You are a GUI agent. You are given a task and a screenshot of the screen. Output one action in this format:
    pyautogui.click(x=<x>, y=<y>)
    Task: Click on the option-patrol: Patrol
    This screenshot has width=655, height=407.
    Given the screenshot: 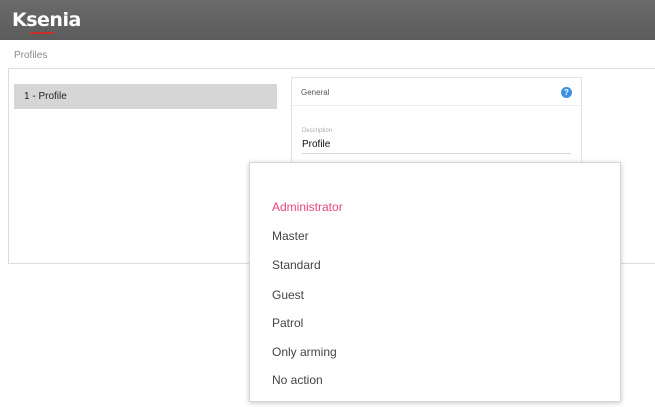 What is the action you would take?
    pyautogui.click(x=287, y=323)
    